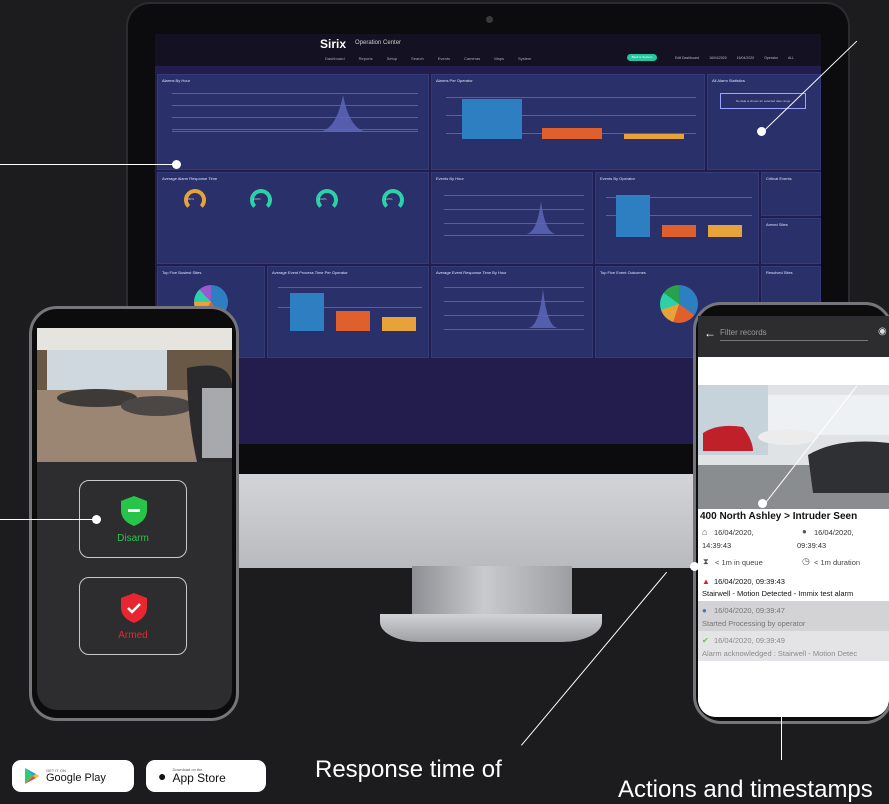 Image resolution: width=889 pixels, height=804 pixels. What do you see at coordinates (133, 635) in the screenshot?
I see `armed-label: Armed` at bounding box center [133, 635].